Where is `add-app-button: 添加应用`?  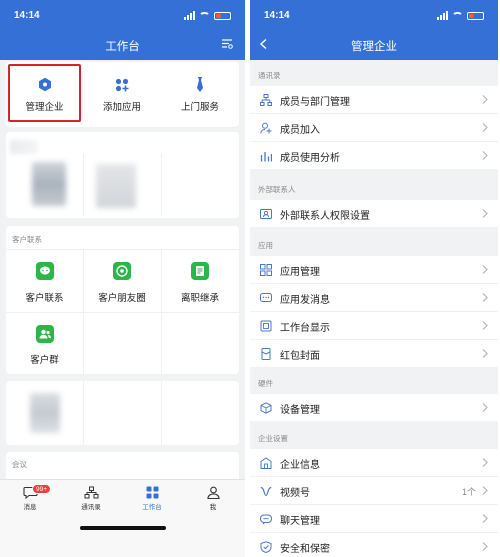 add-app-button: 添加应用 is located at coordinates (122, 94).